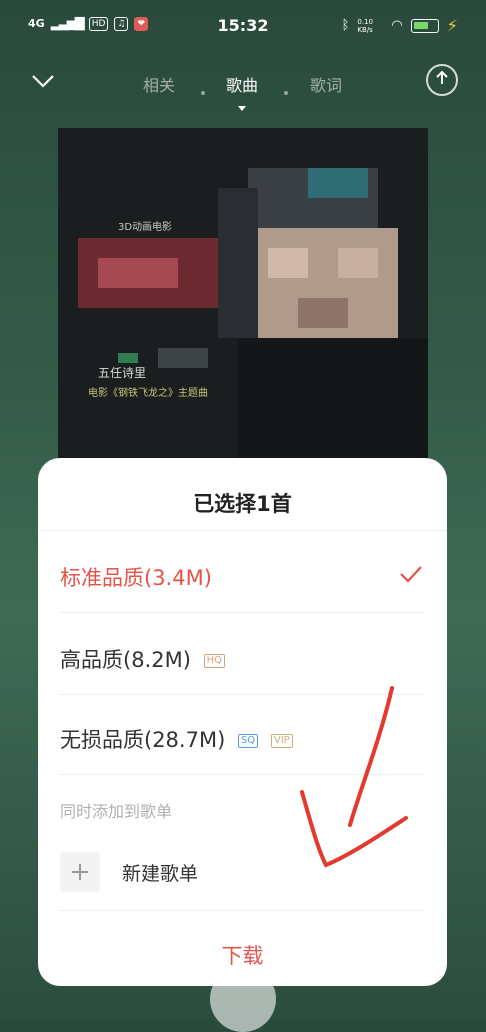 The width and height of the screenshot is (486, 1032). I want to click on tab-lyrics: 歌词, so click(326, 84).